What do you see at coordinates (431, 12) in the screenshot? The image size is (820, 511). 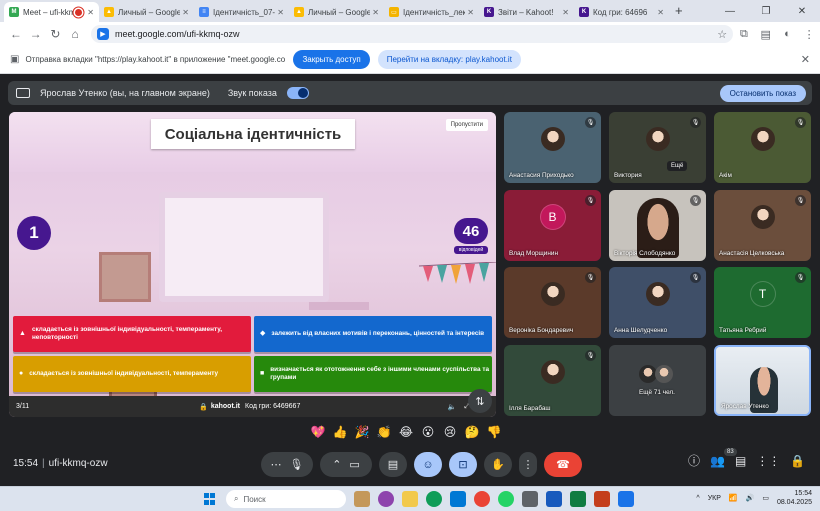 I see `browser-tab: ▭ Ідентичність_лекці✕` at bounding box center [431, 12].